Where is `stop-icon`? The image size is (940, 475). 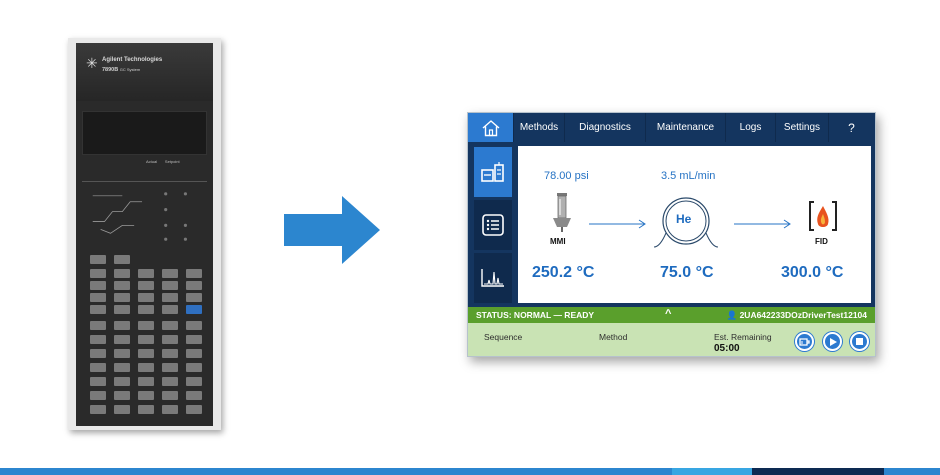
stop-icon is located at coordinates (859, 341).